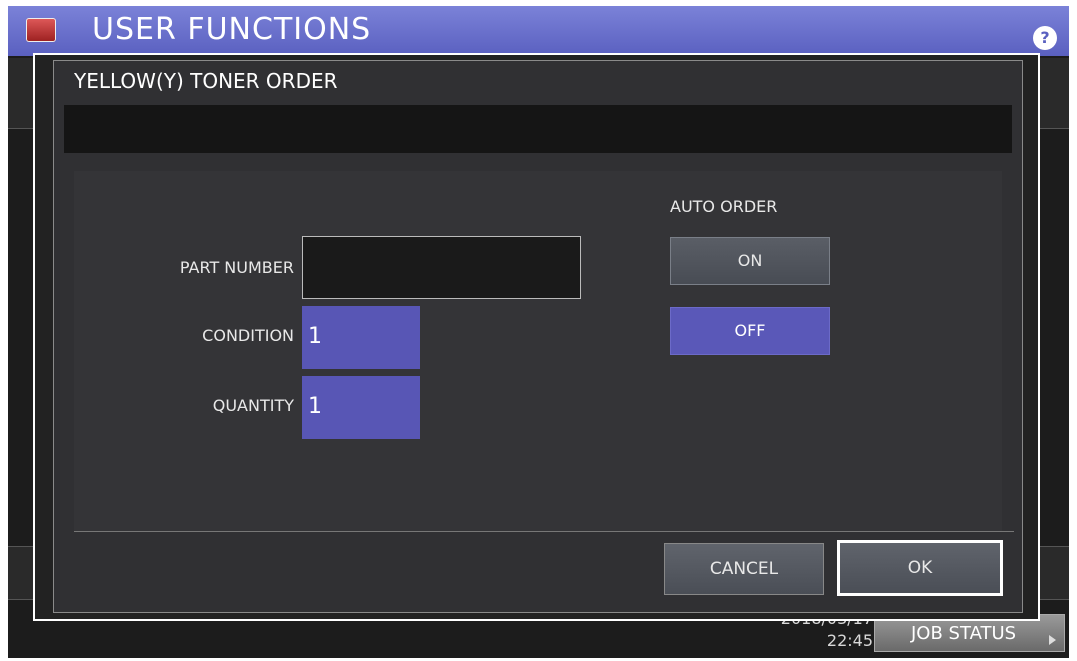 The image size is (1077, 661). What do you see at coordinates (361, 337) in the screenshot?
I see `condition-field: 1` at bounding box center [361, 337].